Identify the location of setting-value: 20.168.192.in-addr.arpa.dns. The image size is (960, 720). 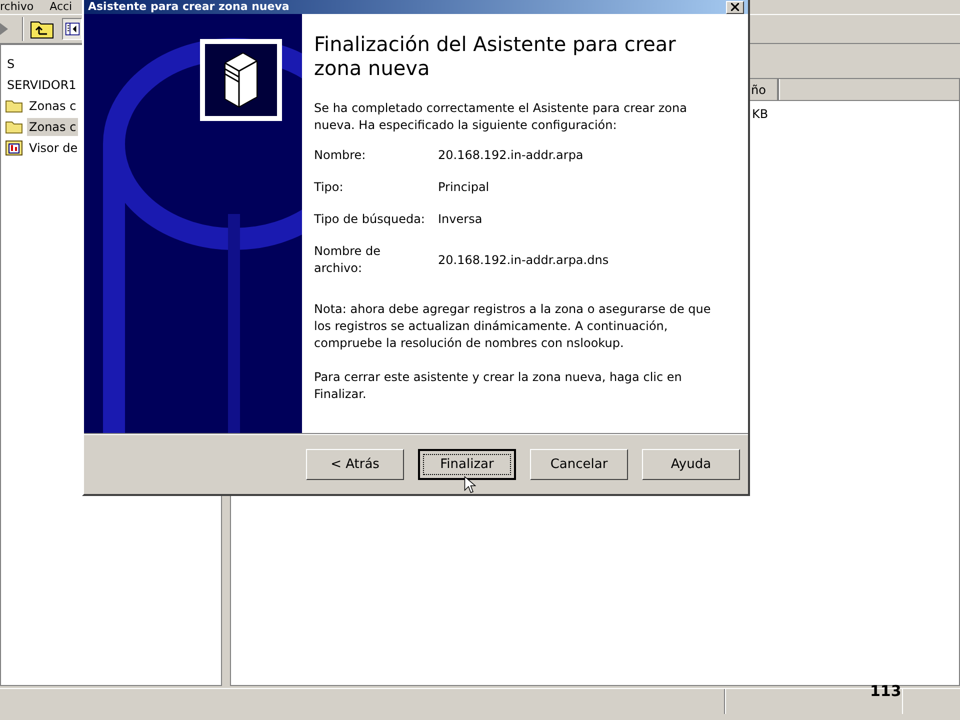
(523, 260).